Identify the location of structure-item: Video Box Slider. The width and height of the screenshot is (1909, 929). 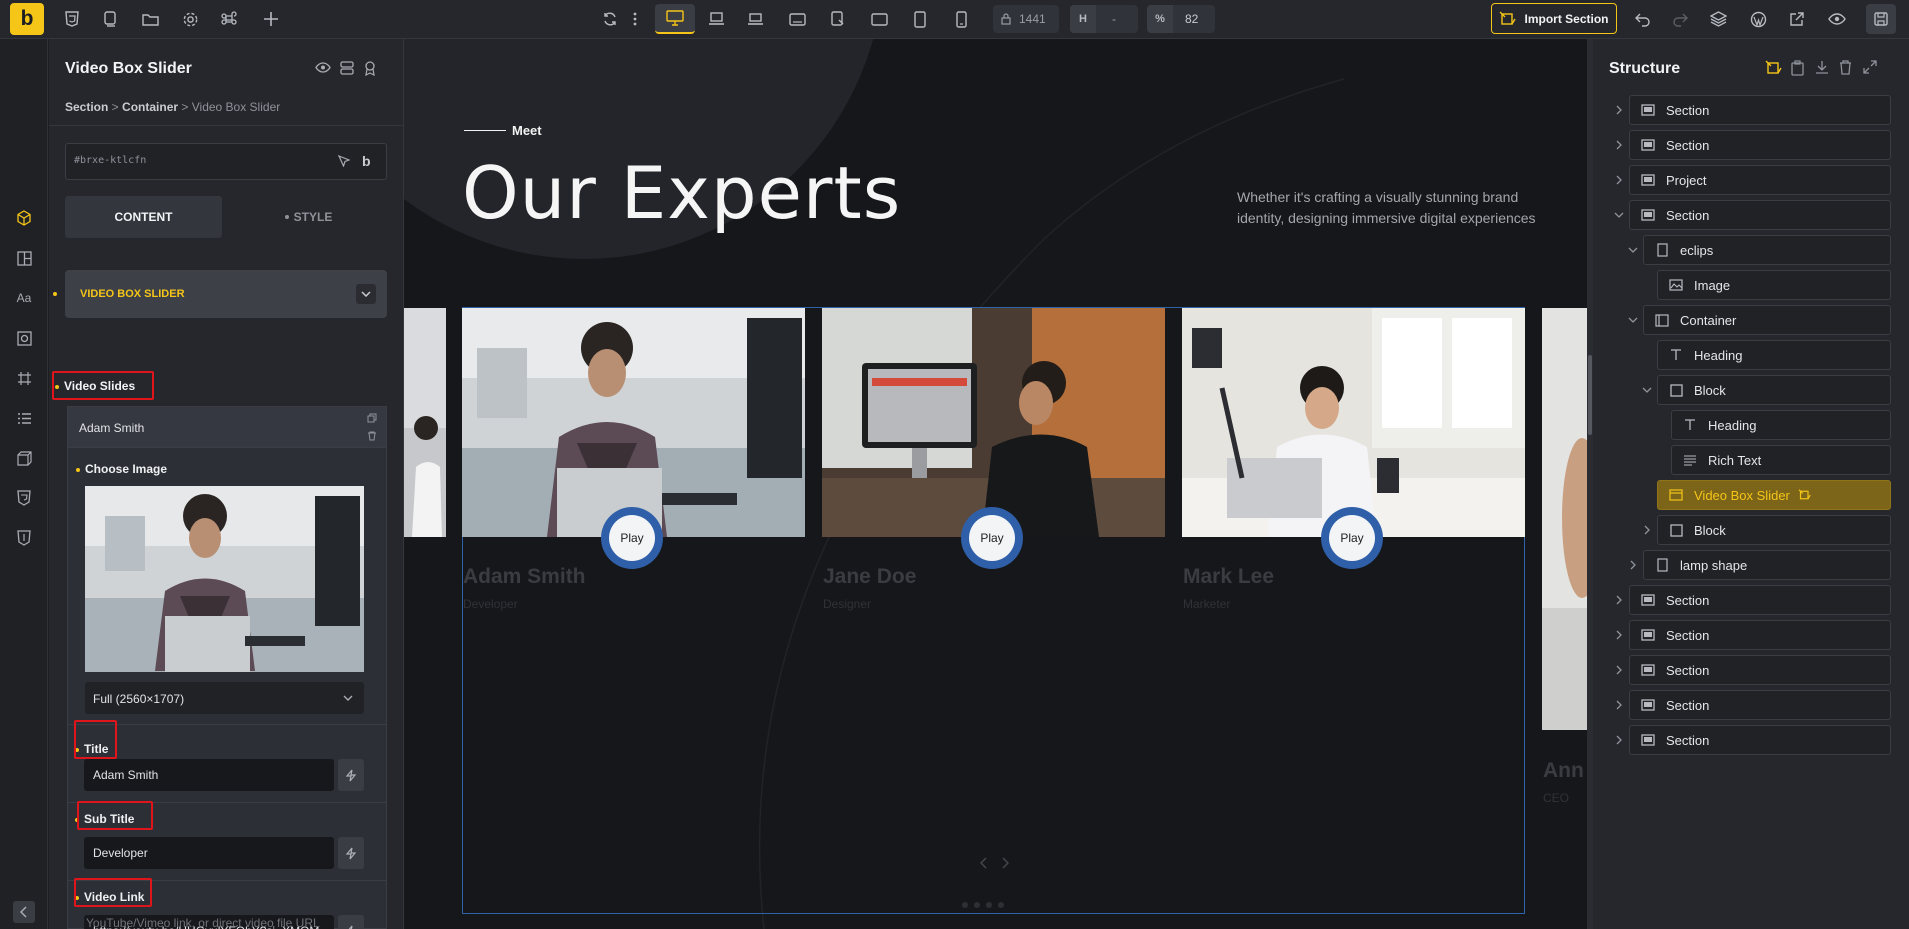
(1774, 495).